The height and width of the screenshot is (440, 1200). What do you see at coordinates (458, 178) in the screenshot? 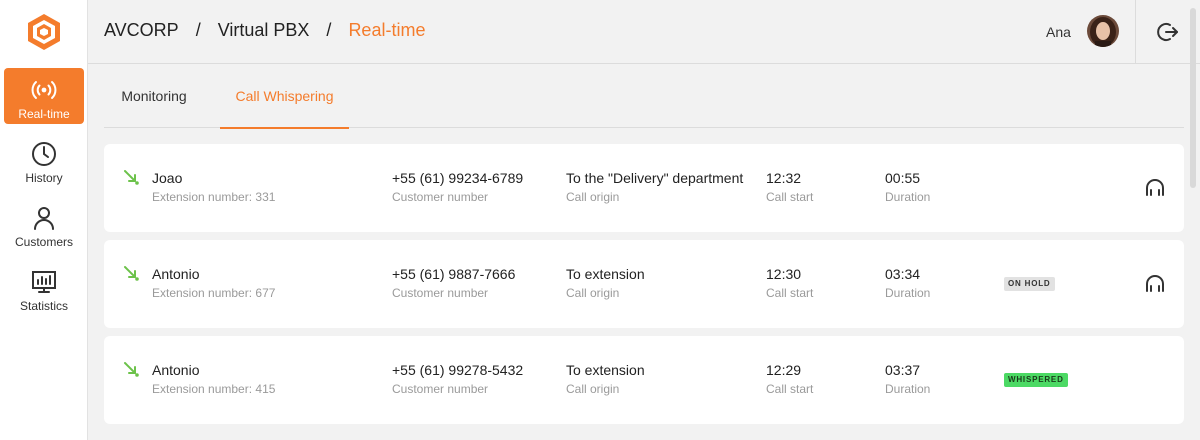
I see `customer-number: +55 (61) 99234-6789` at bounding box center [458, 178].